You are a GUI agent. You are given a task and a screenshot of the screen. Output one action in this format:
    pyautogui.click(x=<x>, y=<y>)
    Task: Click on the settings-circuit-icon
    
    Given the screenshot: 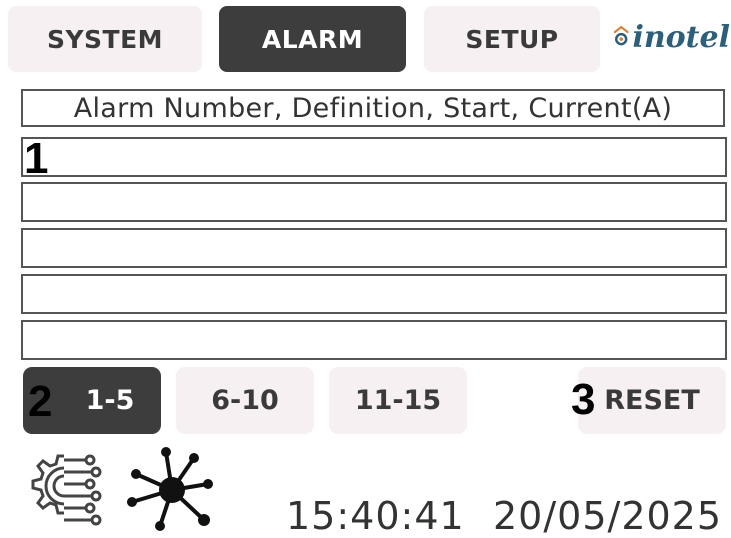 What is the action you would take?
    pyautogui.click(x=63, y=492)
    